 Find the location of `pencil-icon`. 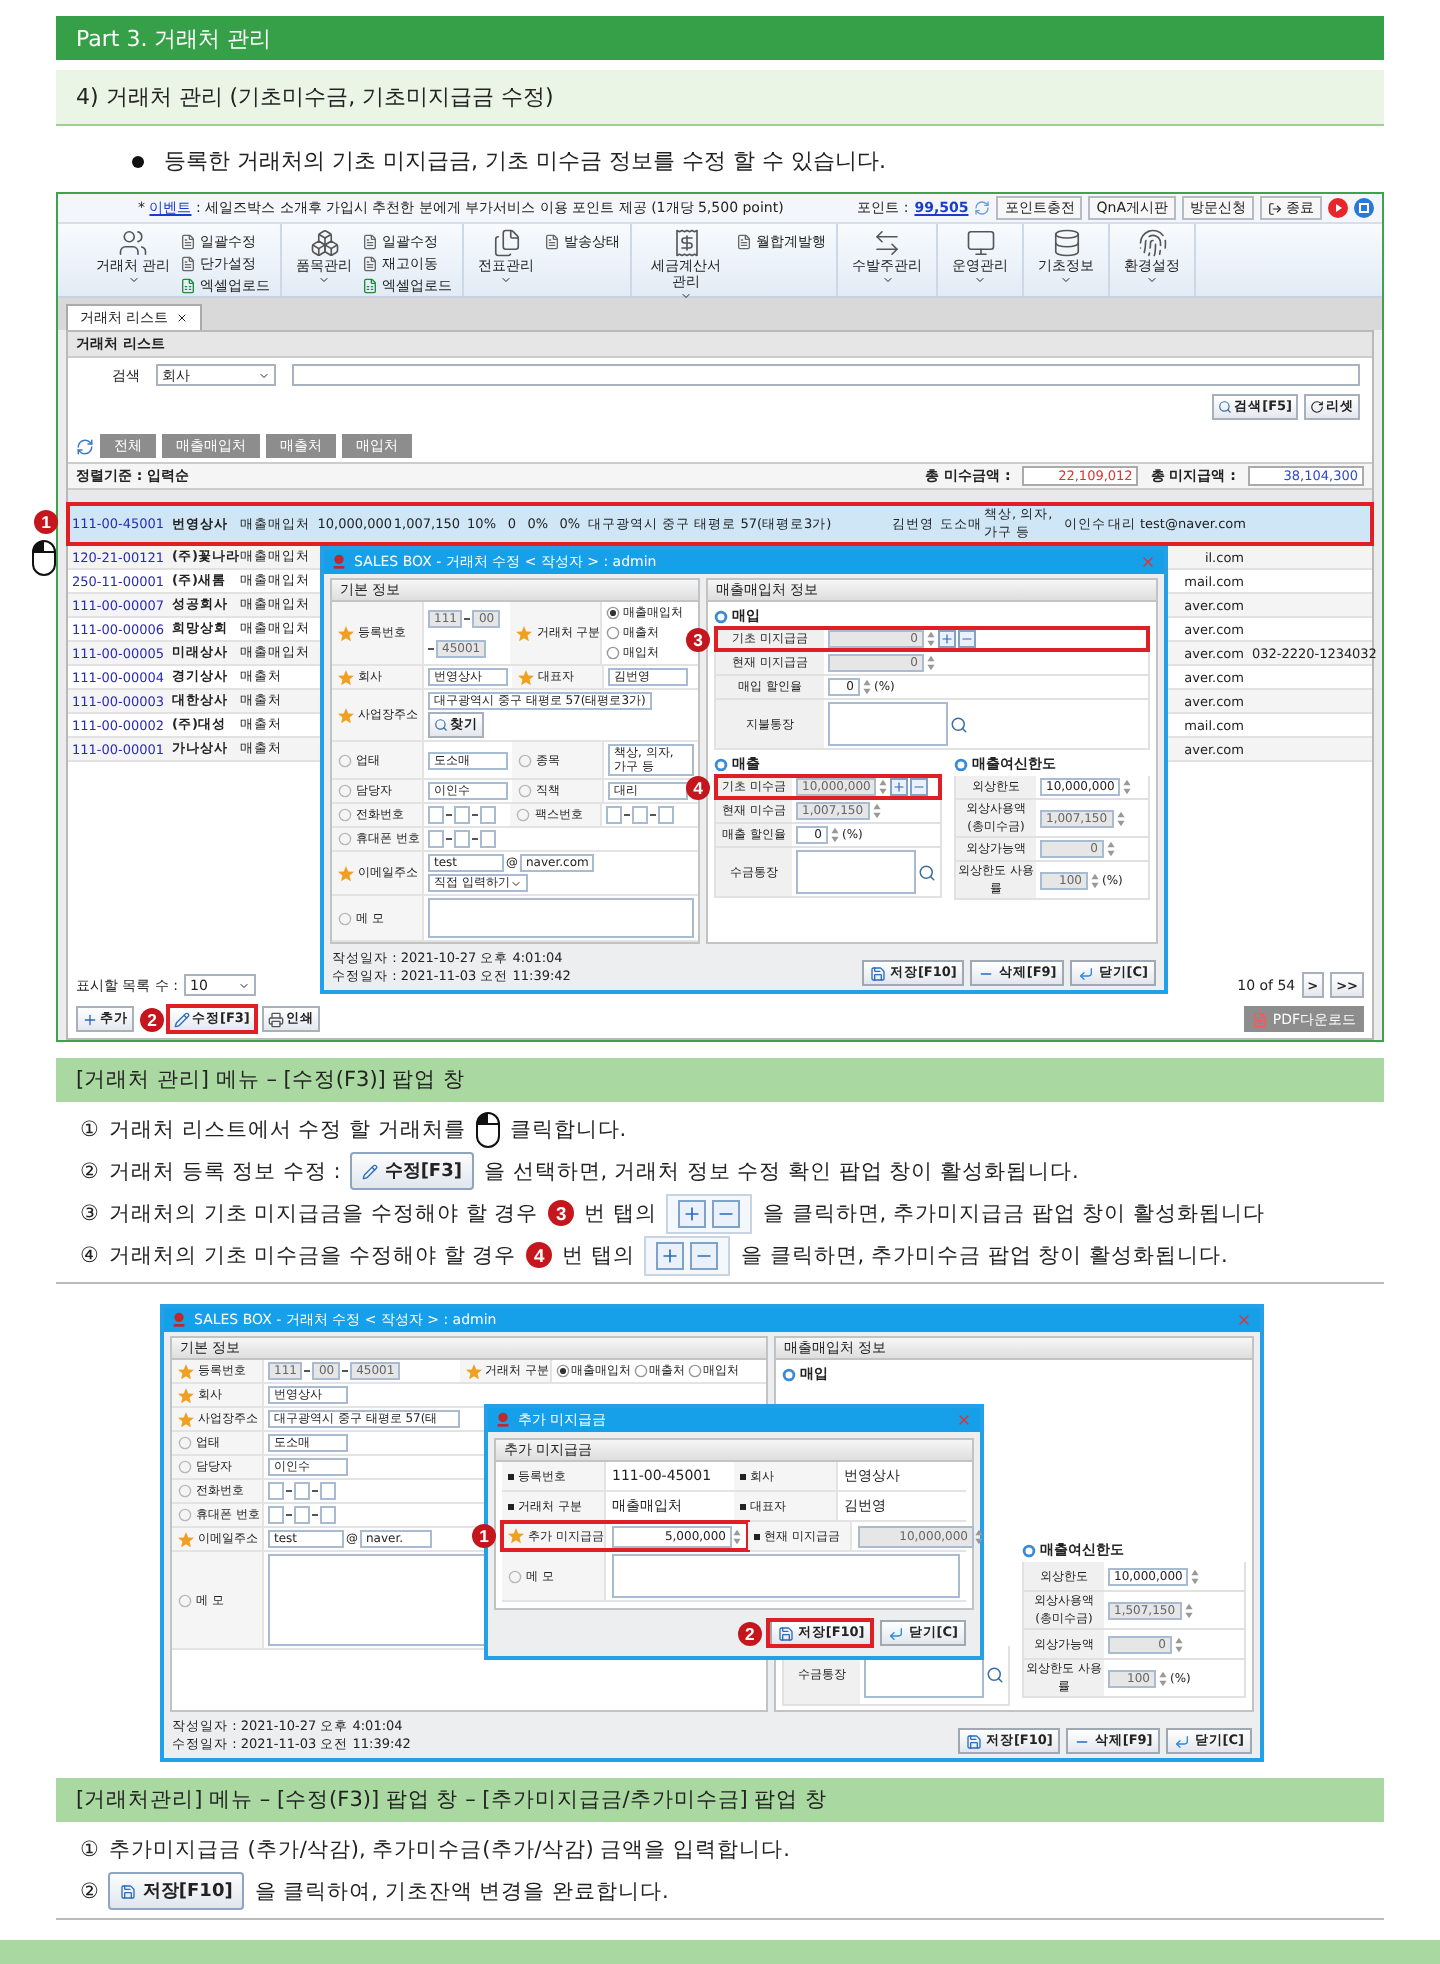

pencil-icon is located at coordinates (182, 1019).